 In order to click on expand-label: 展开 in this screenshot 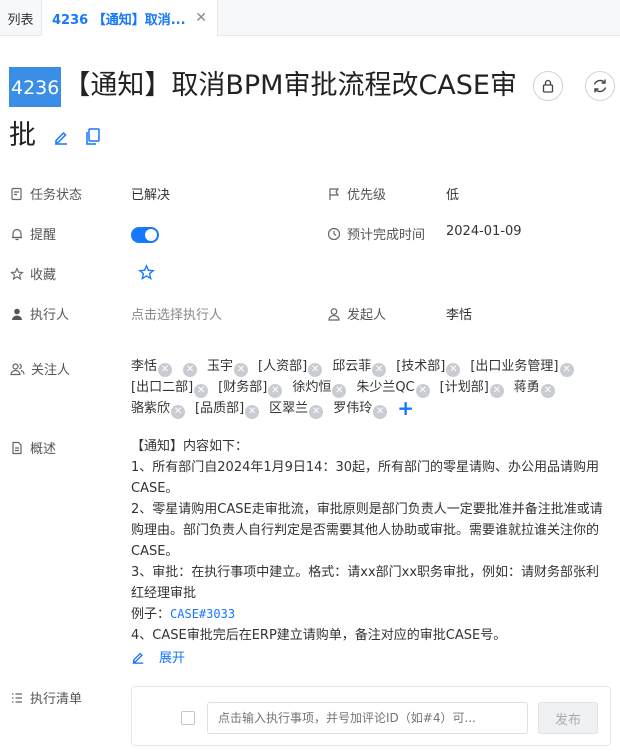, I will do `click(172, 658)`.